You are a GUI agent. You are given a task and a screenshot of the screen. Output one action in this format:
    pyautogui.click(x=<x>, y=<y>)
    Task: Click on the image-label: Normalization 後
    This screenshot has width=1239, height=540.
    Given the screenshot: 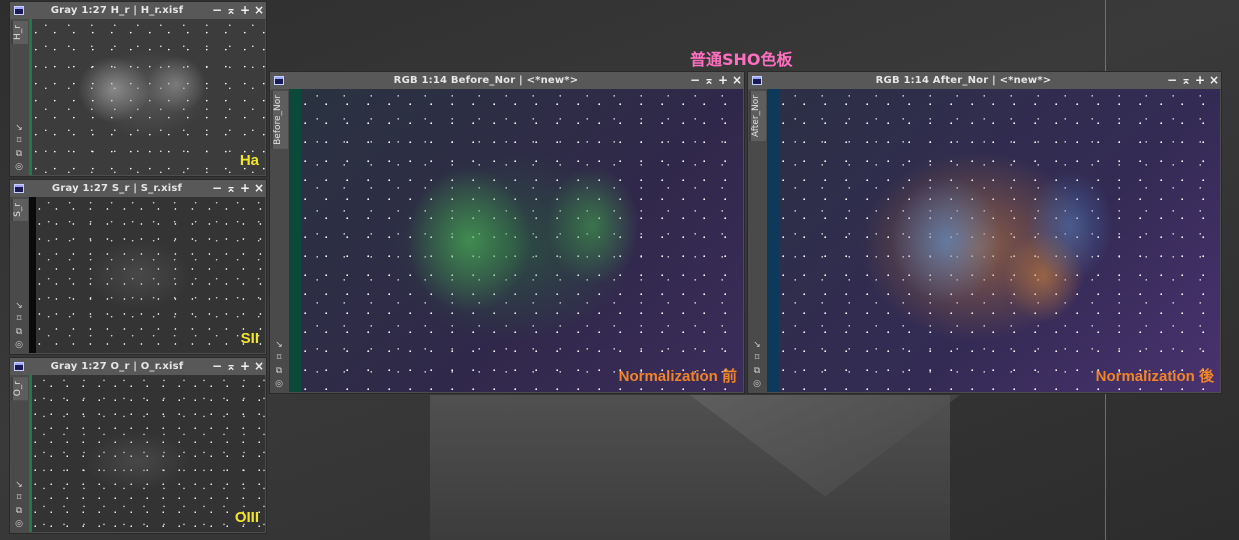 What is the action you would take?
    pyautogui.click(x=1154, y=376)
    